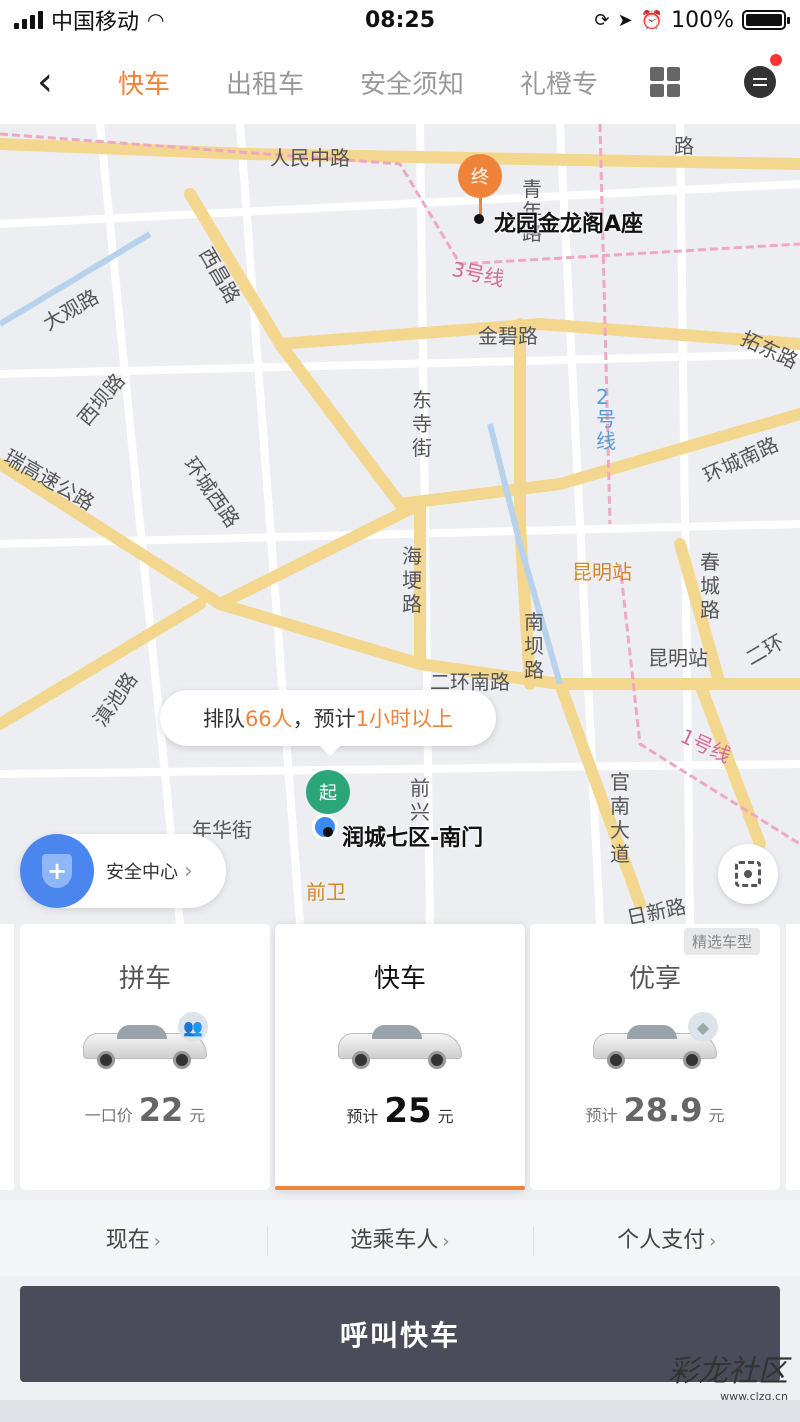 The image size is (800, 1422). What do you see at coordinates (145, 1057) in the screenshot?
I see `car-option-carpool: 拼车 👥 一口价 22 元` at bounding box center [145, 1057].